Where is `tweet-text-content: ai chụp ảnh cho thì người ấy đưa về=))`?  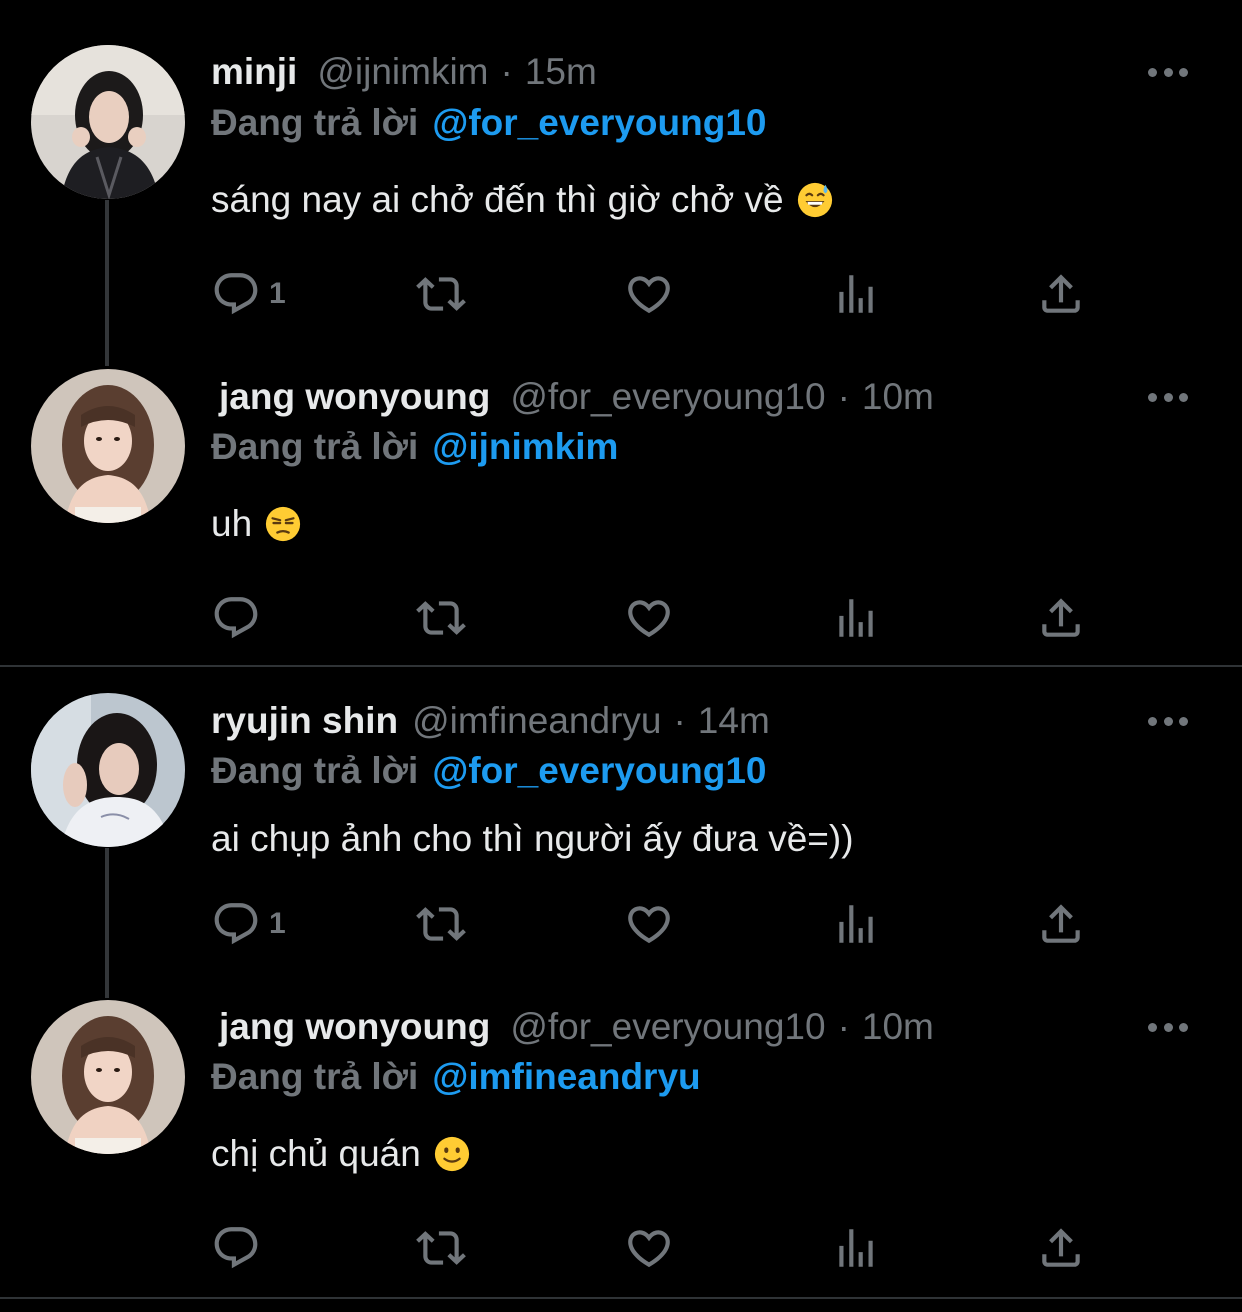
tweet-text-content: ai chụp ảnh cho thì người ấy đưa về=)) is located at coordinates (532, 838).